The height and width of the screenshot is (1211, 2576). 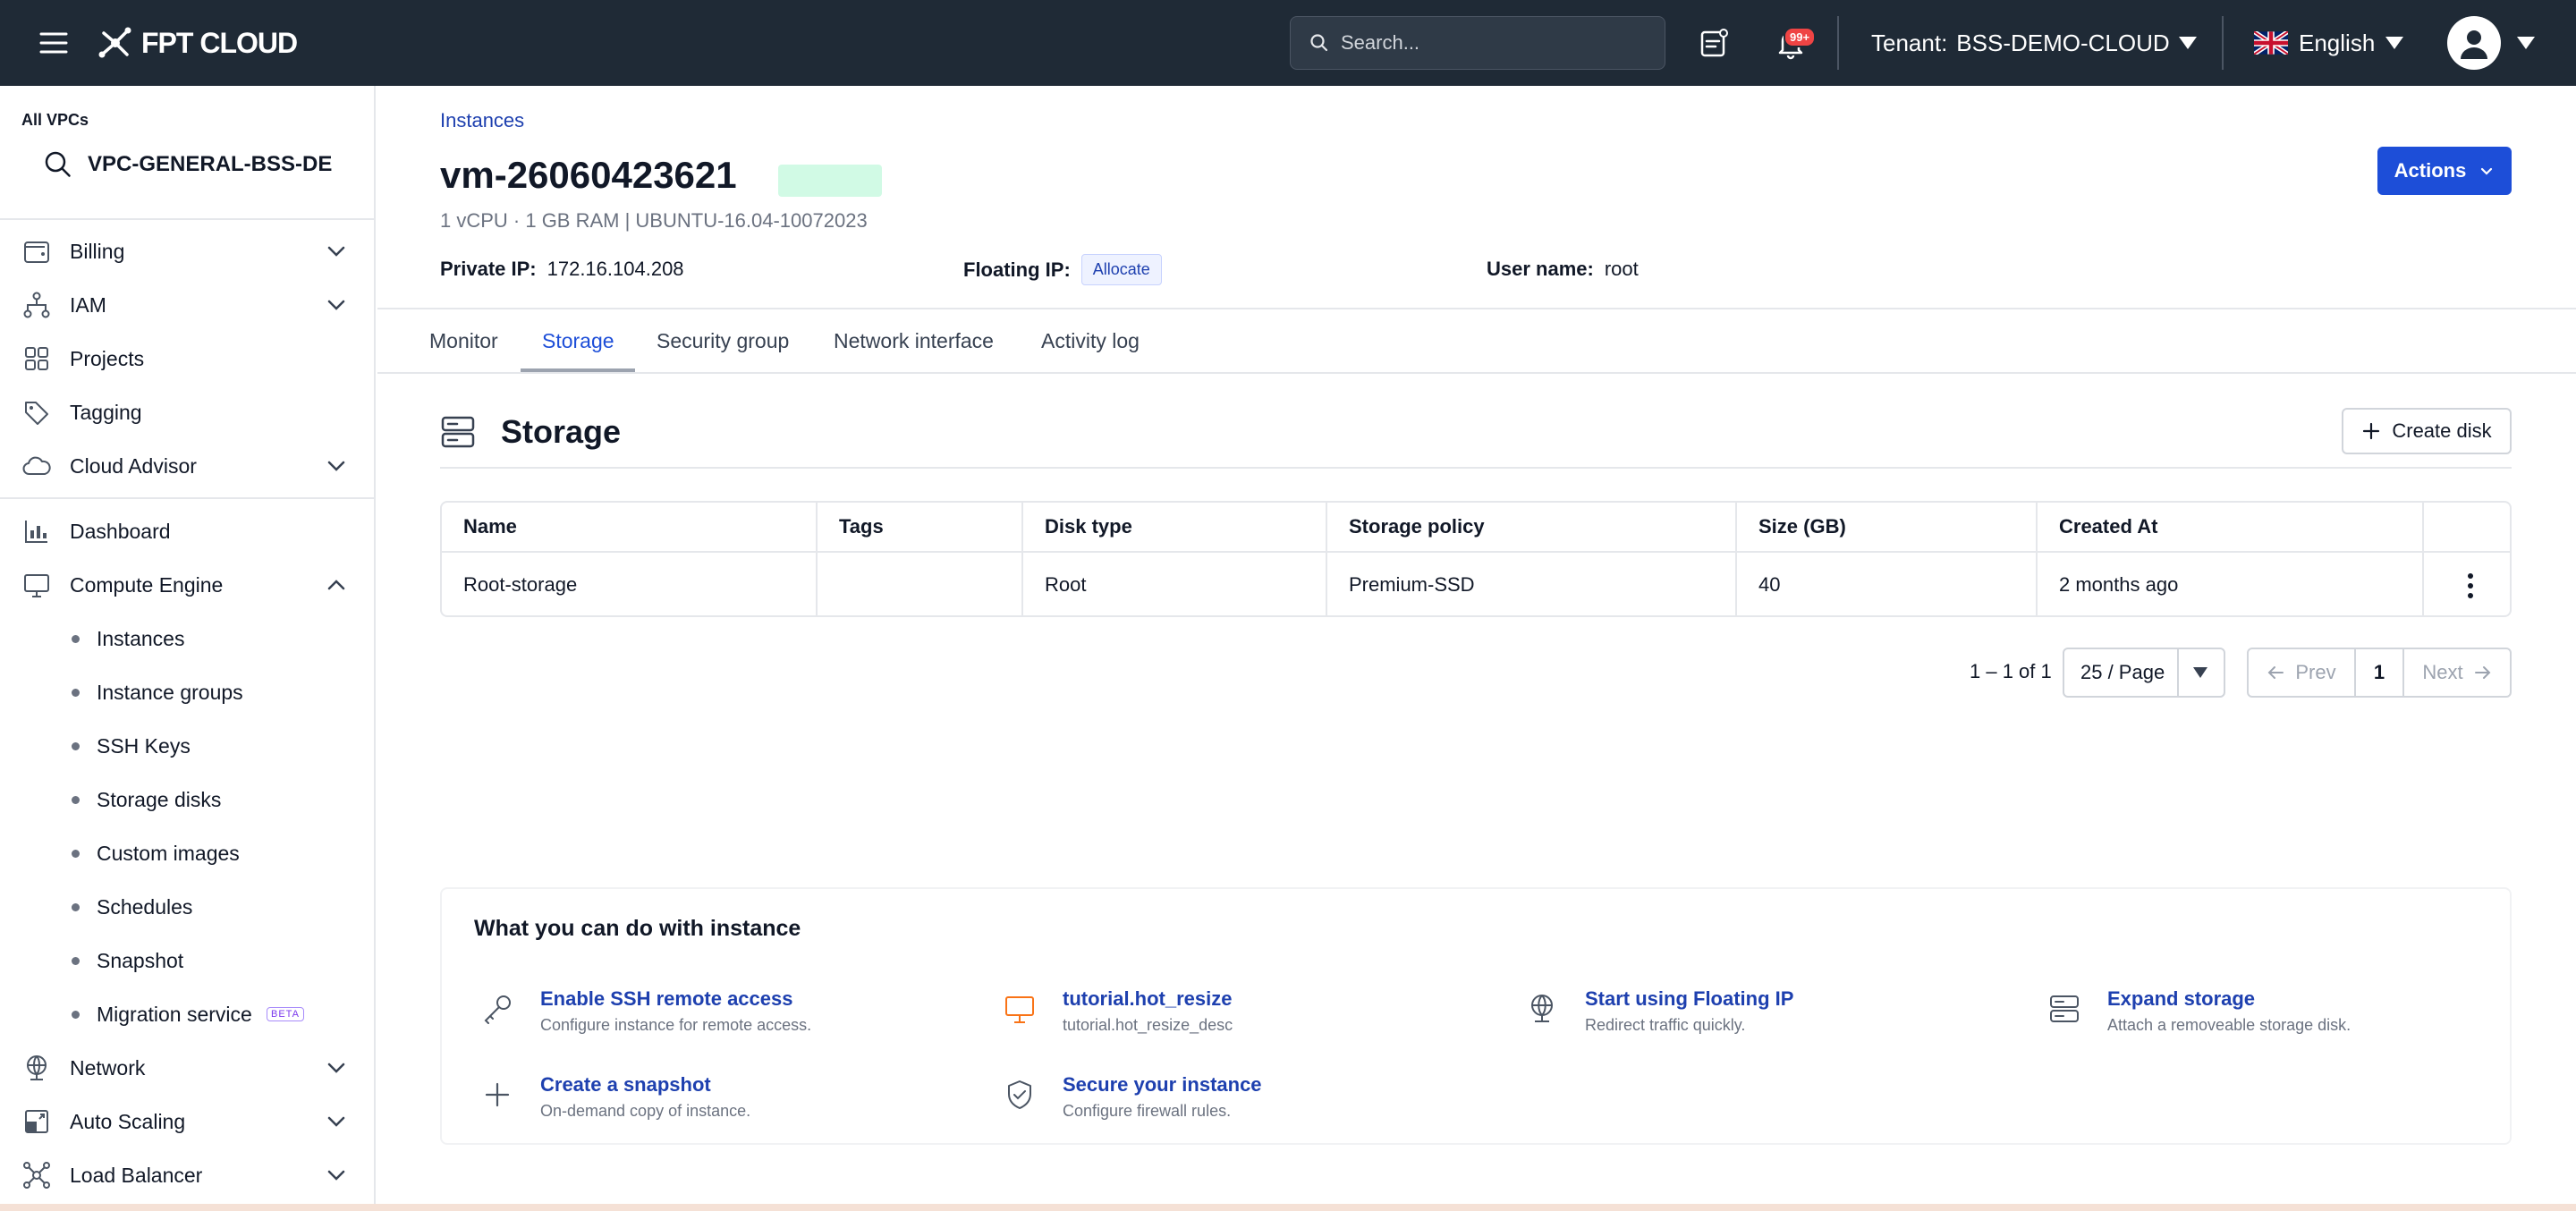 I want to click on cell-created-at: 2 months ago, so click(x=2231, y=584).